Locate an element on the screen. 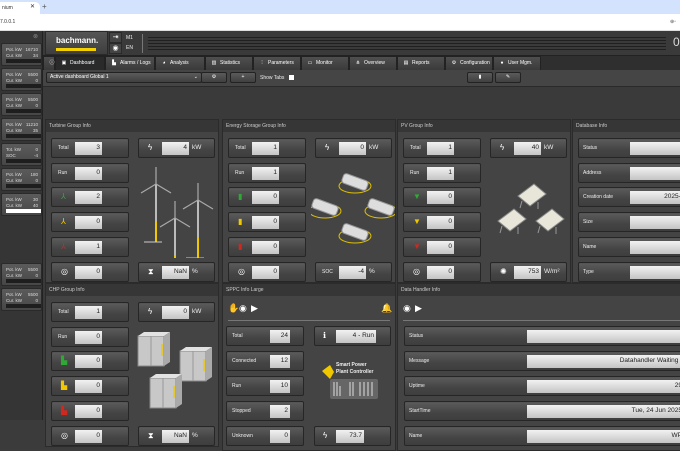 The width and height of the screenshot is (680, 451). hand-icon: ✋ is located at coordinates (233, 308).